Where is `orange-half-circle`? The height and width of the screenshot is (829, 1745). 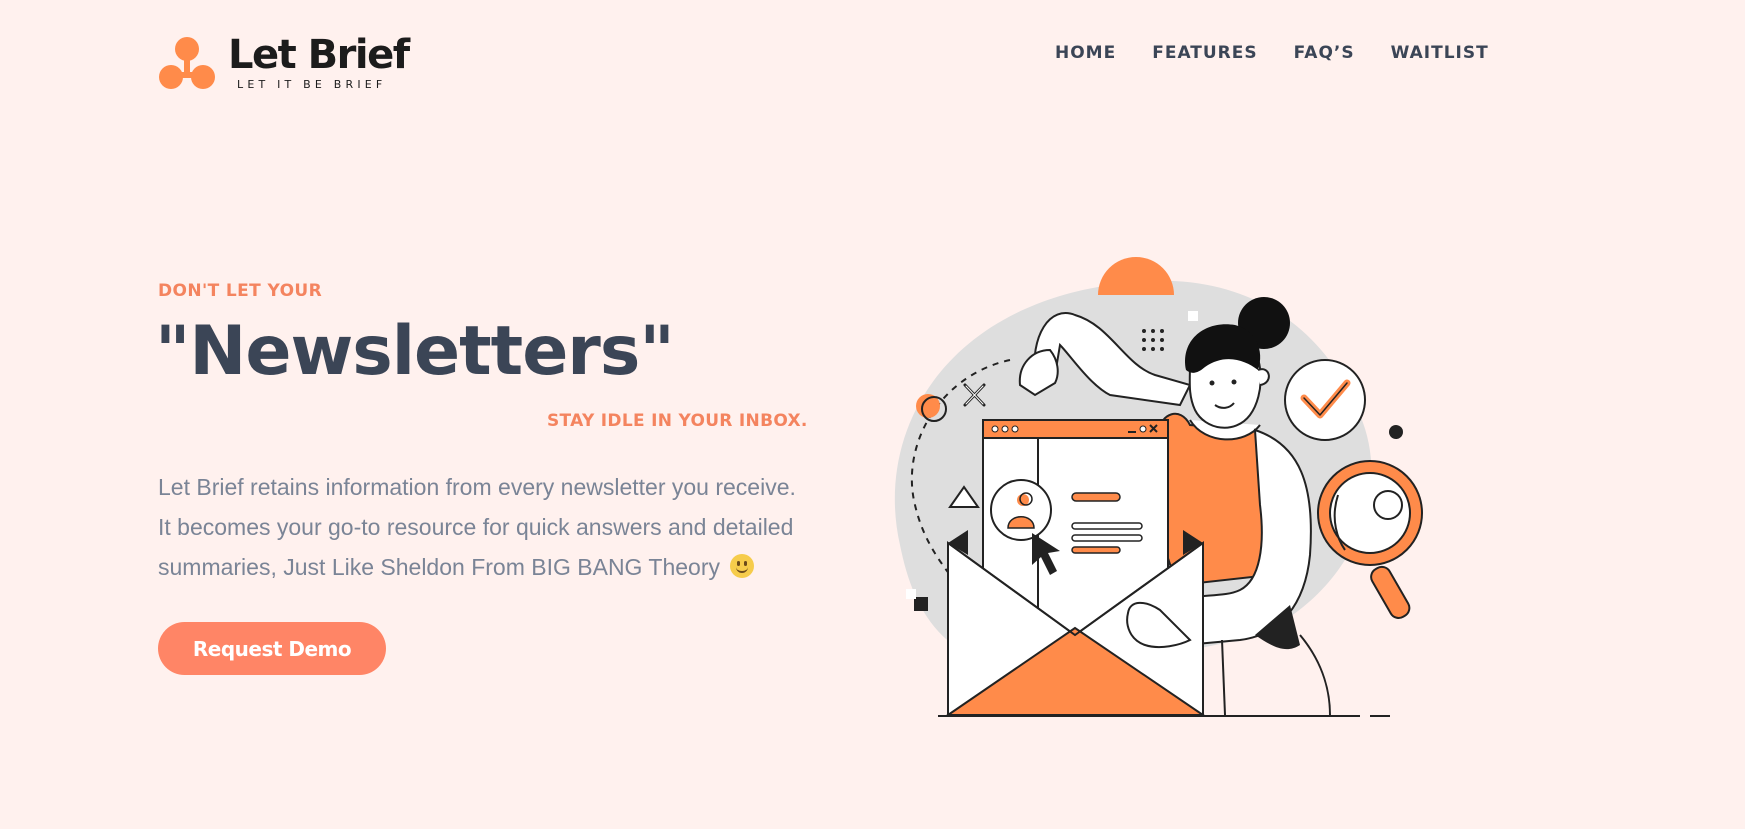 orange-half-circle is located at coordinates (1136, 276).